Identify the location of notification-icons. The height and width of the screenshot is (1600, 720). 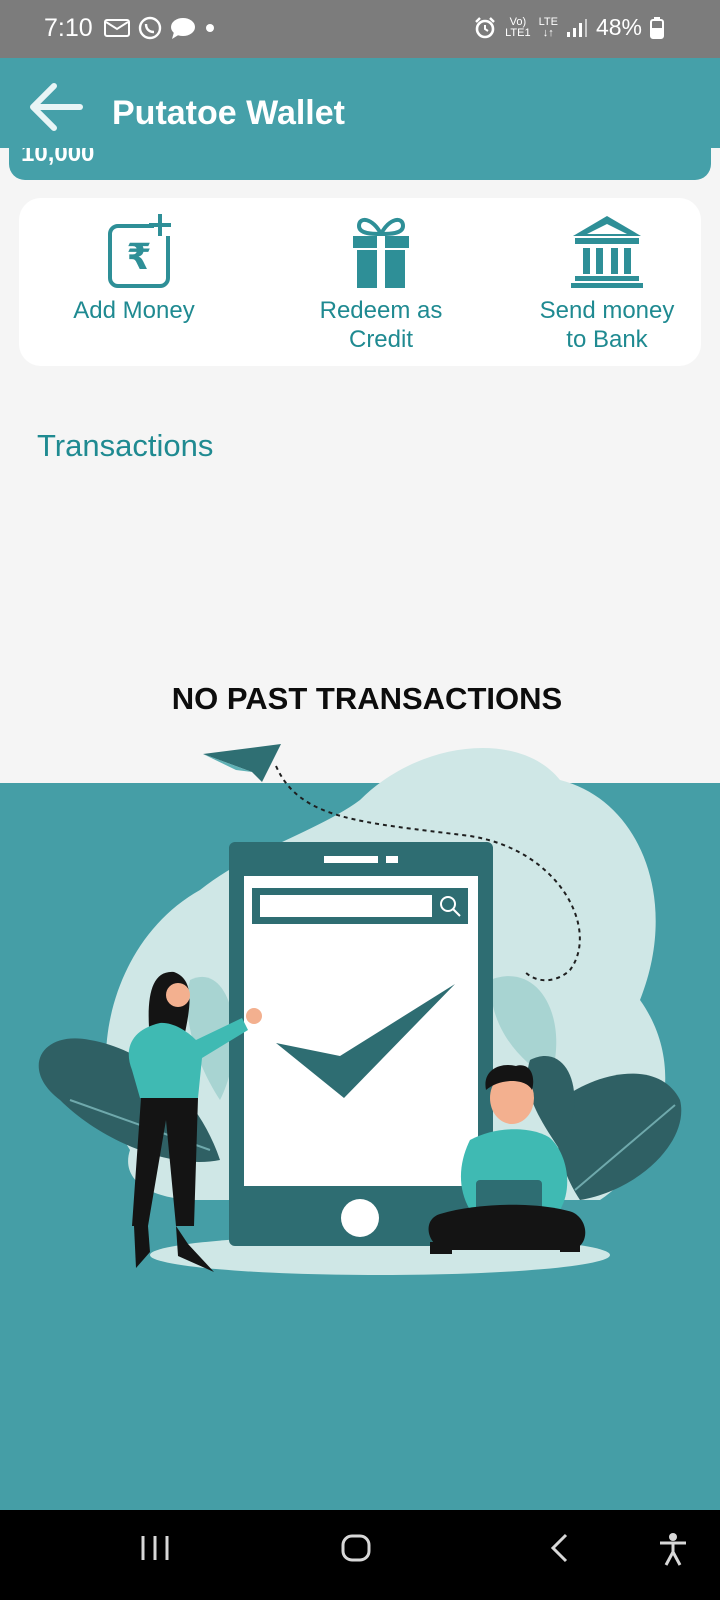
(160, 28).